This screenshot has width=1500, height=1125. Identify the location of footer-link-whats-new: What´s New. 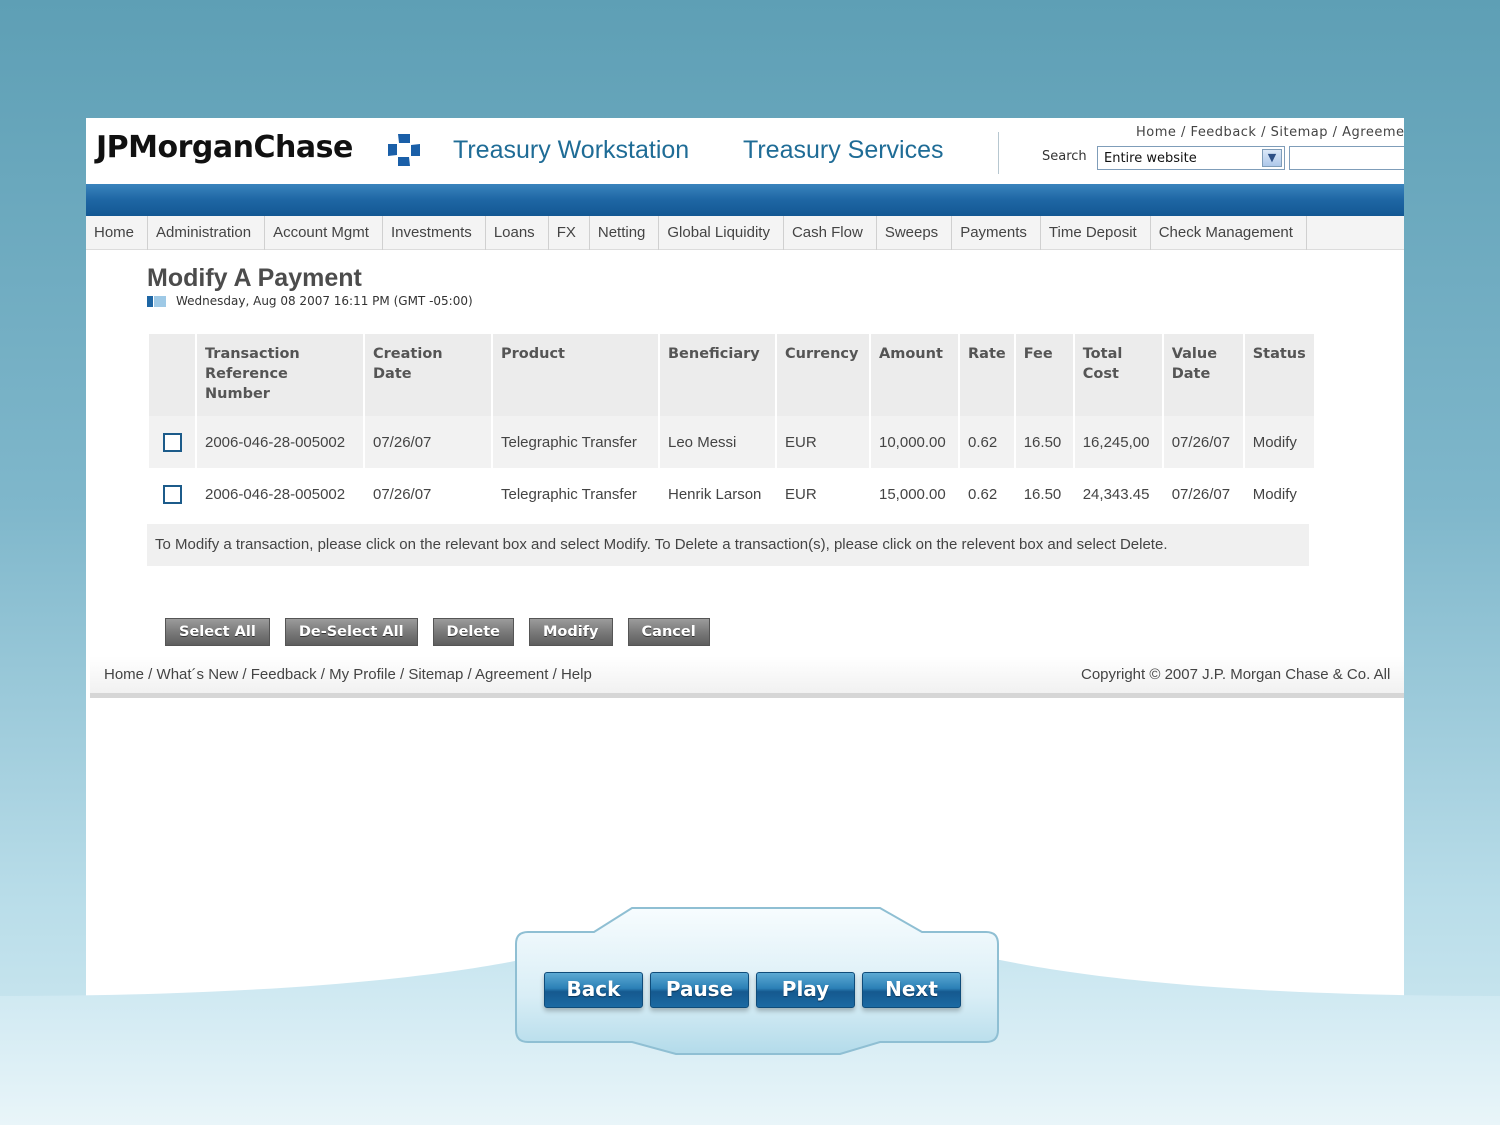
(198, 674).